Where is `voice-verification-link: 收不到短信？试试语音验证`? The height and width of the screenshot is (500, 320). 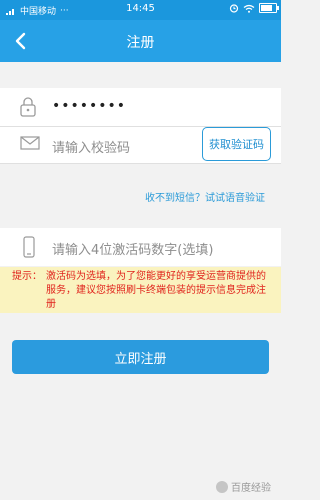 voice-verification-link: 收不到短信？试试语音验证 is located at coordinates (205, 196).